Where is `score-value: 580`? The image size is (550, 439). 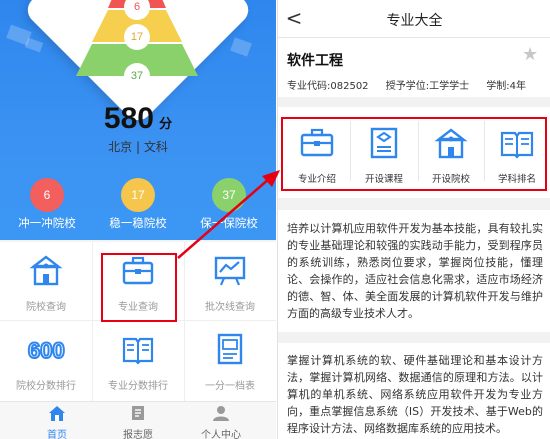
score-value: 580 is located at coordinates (128, 118).